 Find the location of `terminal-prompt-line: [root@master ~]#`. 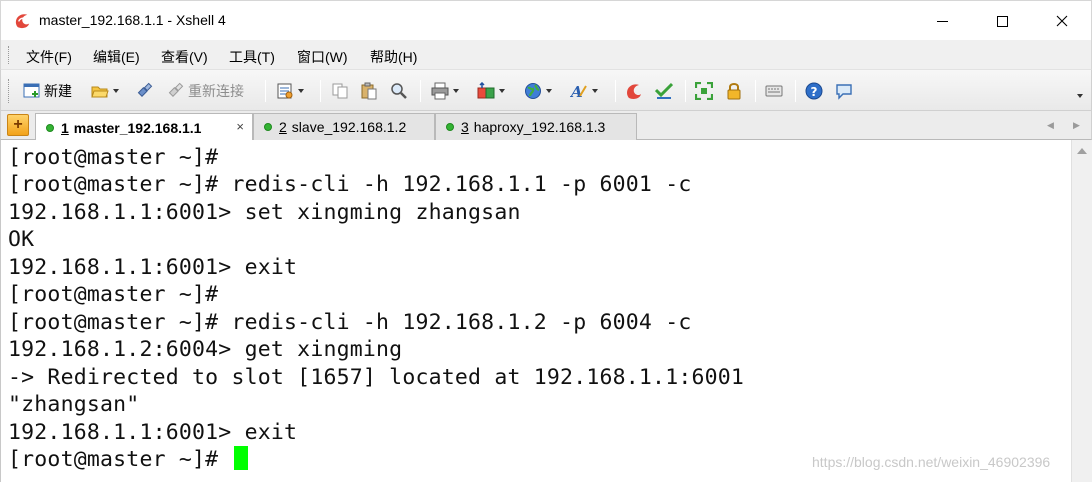

terminal-prompt-line: [root@master ~]# is located at coordinates (128, 459).